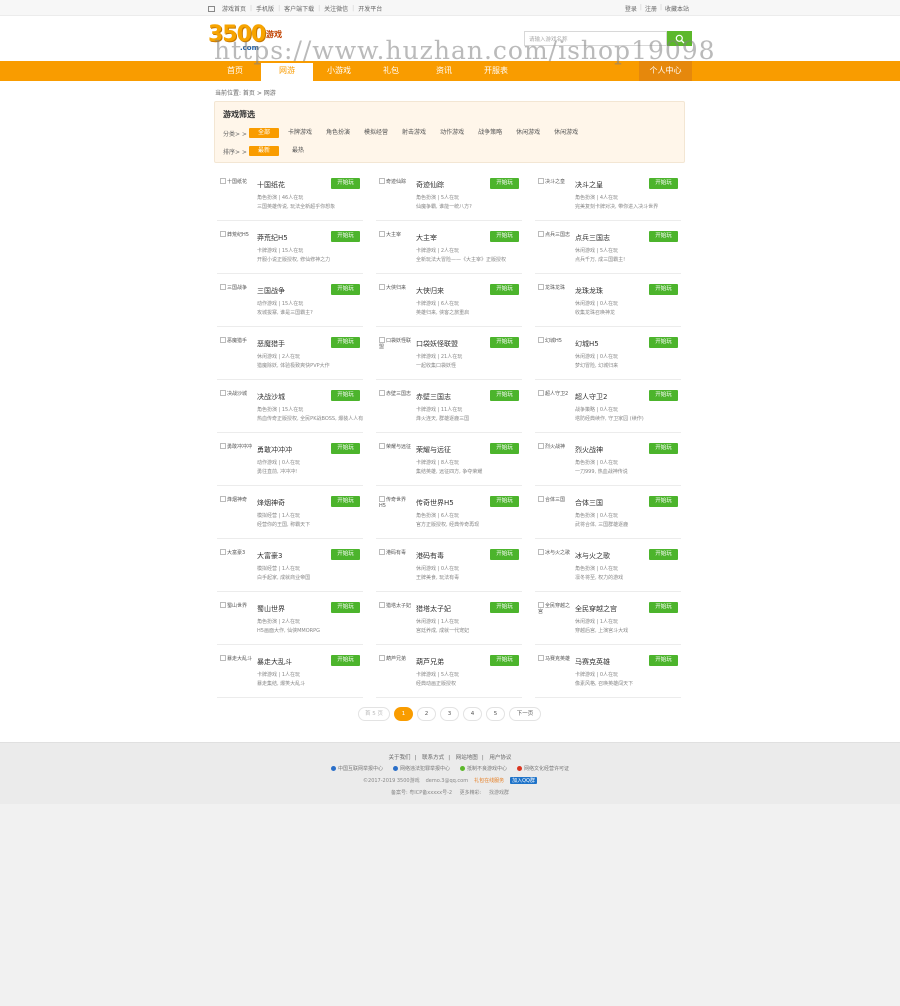  I want to click on page-3: 3, so click(449, 714).